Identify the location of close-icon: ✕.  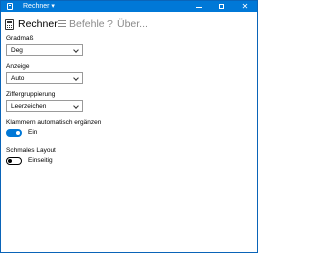
(245, 6).